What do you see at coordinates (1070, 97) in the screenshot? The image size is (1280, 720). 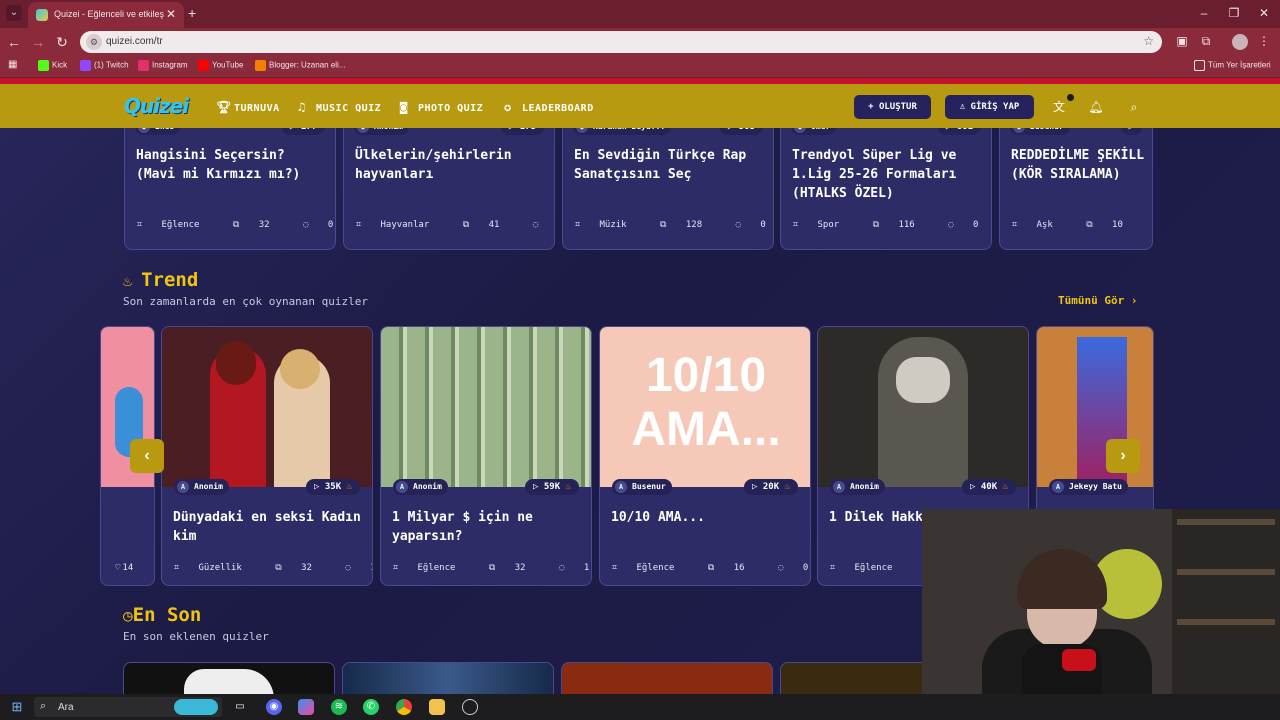 I see `notification-dot` at bounding box center [1070, 97].